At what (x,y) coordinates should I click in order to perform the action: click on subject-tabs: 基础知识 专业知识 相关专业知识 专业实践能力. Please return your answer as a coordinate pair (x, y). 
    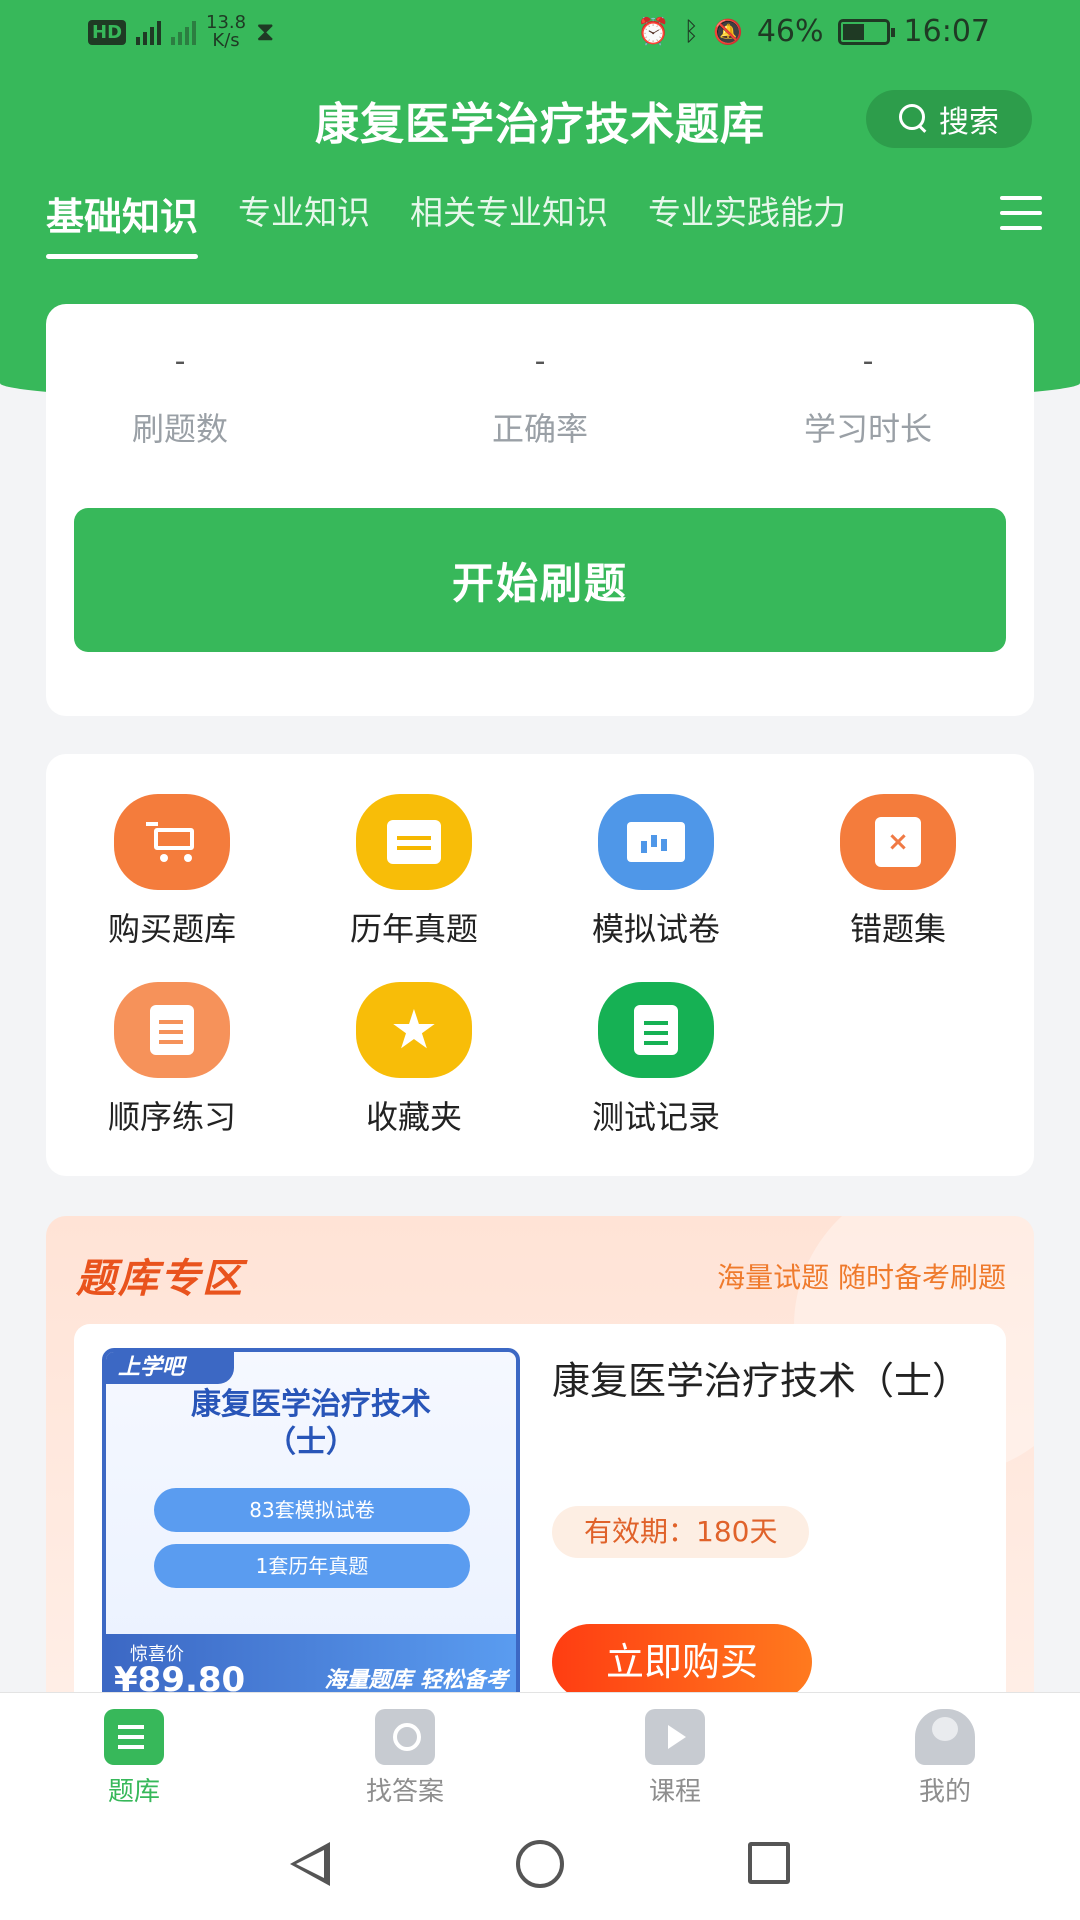
    Looking at the image, I should click on (446, 222).